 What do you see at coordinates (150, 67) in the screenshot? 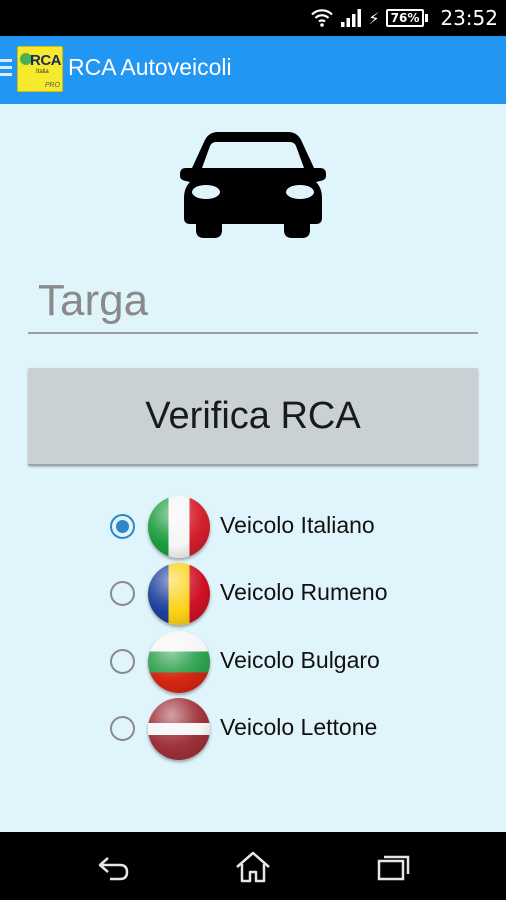
I see `app-title: RCA Autoveicoli` at bounding box center [150, 67].